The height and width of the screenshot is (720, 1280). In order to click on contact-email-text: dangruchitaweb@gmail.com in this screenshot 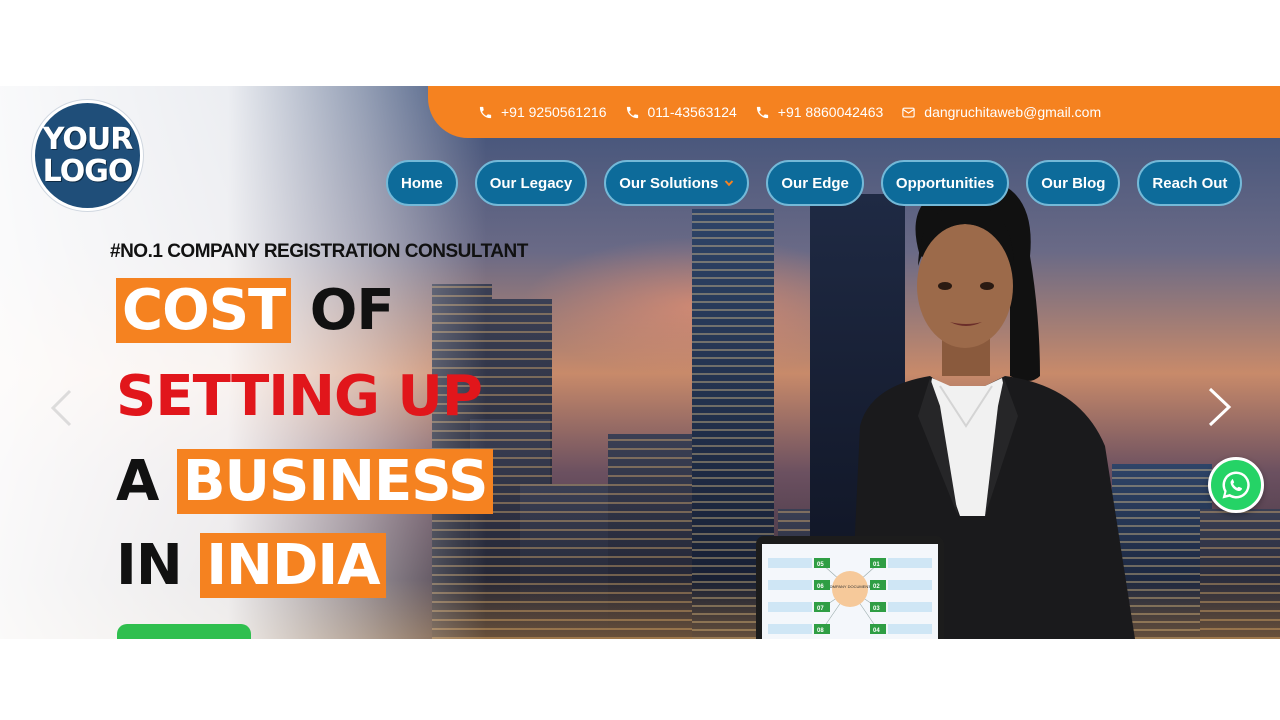, I will do `click(1013, 112)`.